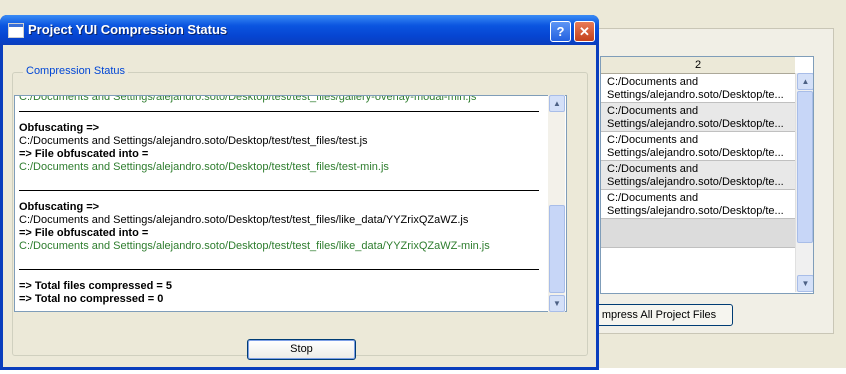 This screenshot has height=374, width=846. Describe the element at coordinates (16, 30) in the screenshot. I see `window-icon` at that location.